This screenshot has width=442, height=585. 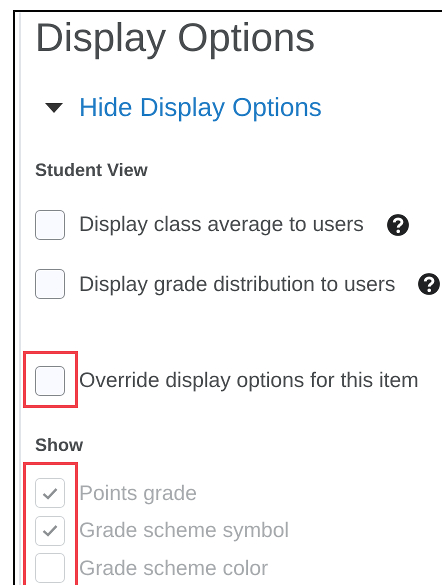 I want to click on option-label: Grade scheme color, so click(x=173, y=569).